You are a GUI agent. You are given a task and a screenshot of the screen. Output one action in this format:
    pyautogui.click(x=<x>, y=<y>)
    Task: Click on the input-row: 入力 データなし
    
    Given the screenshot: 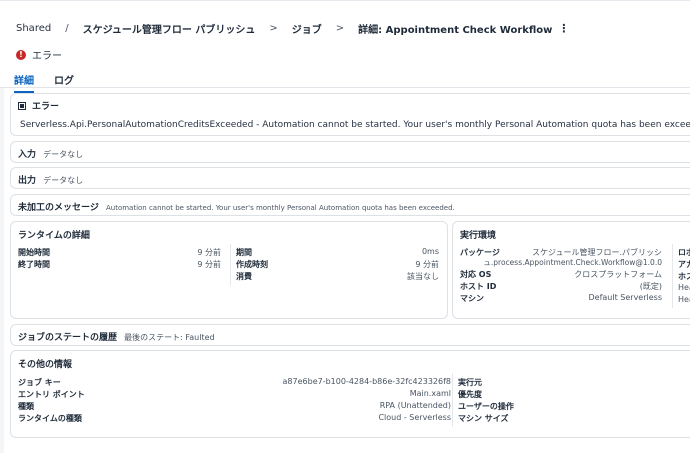 What is the action you would take?
    pyautogui.click(x=50, y=153)
    